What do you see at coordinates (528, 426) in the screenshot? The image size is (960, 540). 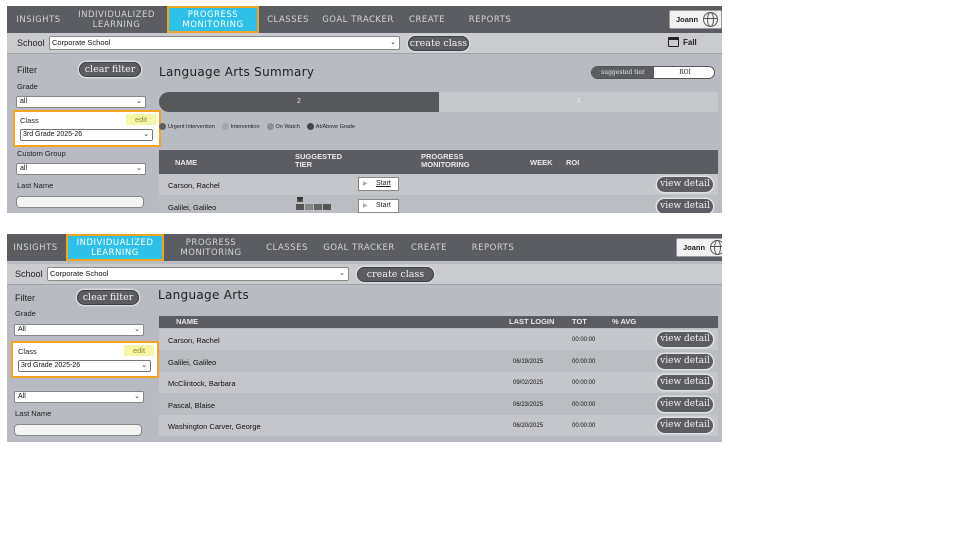 I see `last-login: 06/20/2025` at bounding box center [528, 426].